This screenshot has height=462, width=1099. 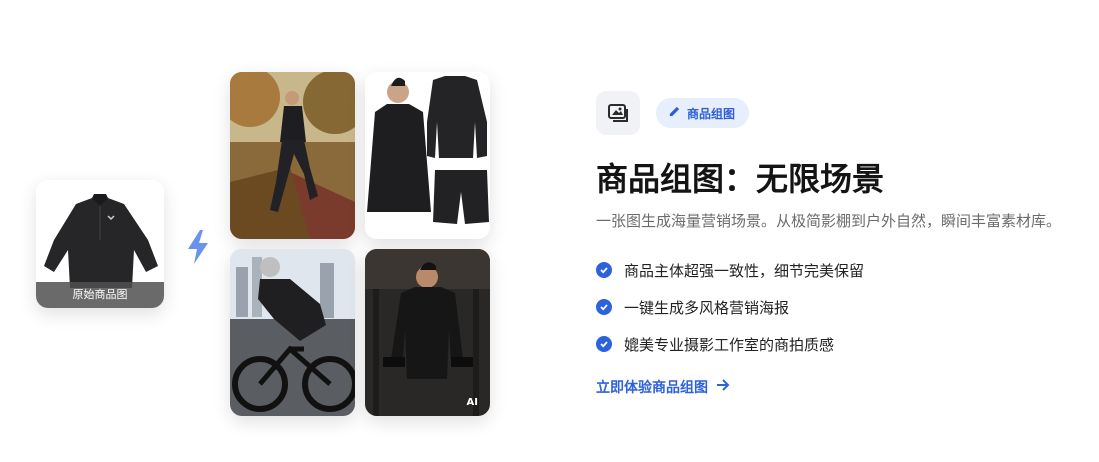 I want to click on cta-label: 立即体验商品组图, so click(x=652, y=388).